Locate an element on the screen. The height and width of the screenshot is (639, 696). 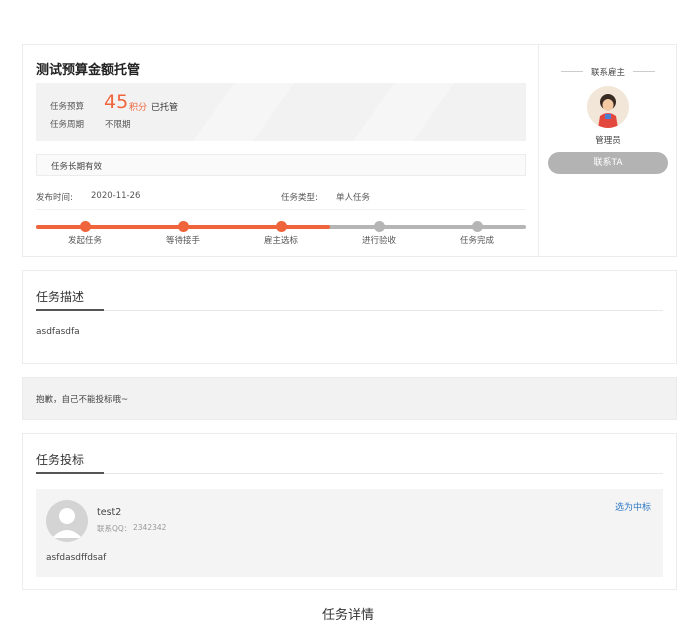
budget-status: 已托管 is located at coordinates (165, 108).